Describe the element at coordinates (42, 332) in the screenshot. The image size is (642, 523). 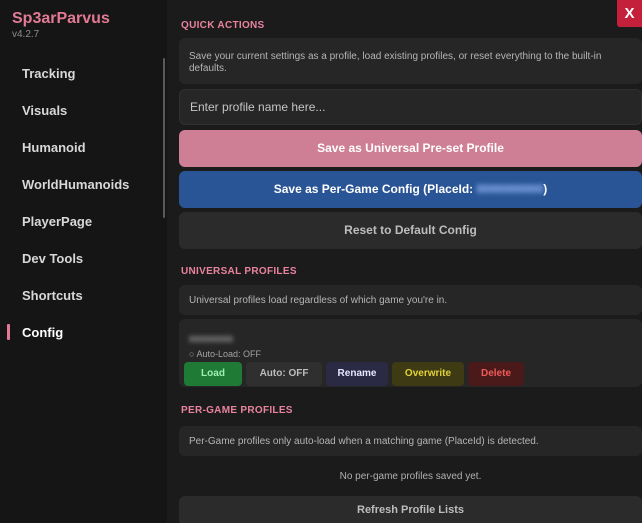
I see `sidebar-item-config: Config` at that location.